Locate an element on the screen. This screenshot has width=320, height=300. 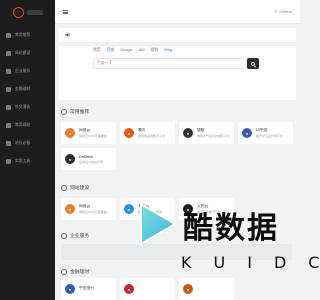
logo-text is located at coordinates (34, 12).